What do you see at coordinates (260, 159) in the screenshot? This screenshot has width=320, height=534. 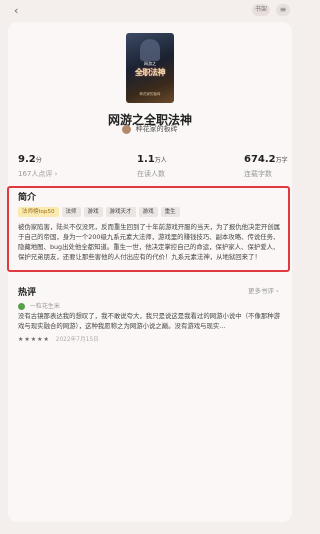 I see `word-count-value: 674.2` at bounding box center [260, 159].